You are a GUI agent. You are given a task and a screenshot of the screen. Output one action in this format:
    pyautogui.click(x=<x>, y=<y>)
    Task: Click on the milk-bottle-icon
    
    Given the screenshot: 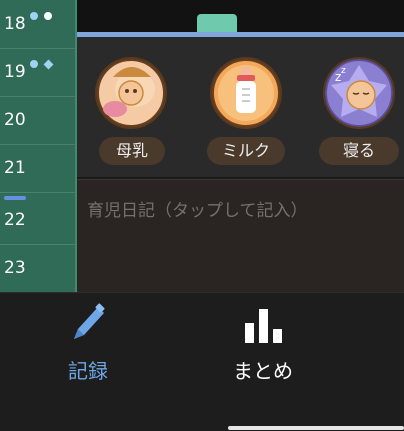 What is the action you would take?
    pyautogui.click(x=246, y=93)
    